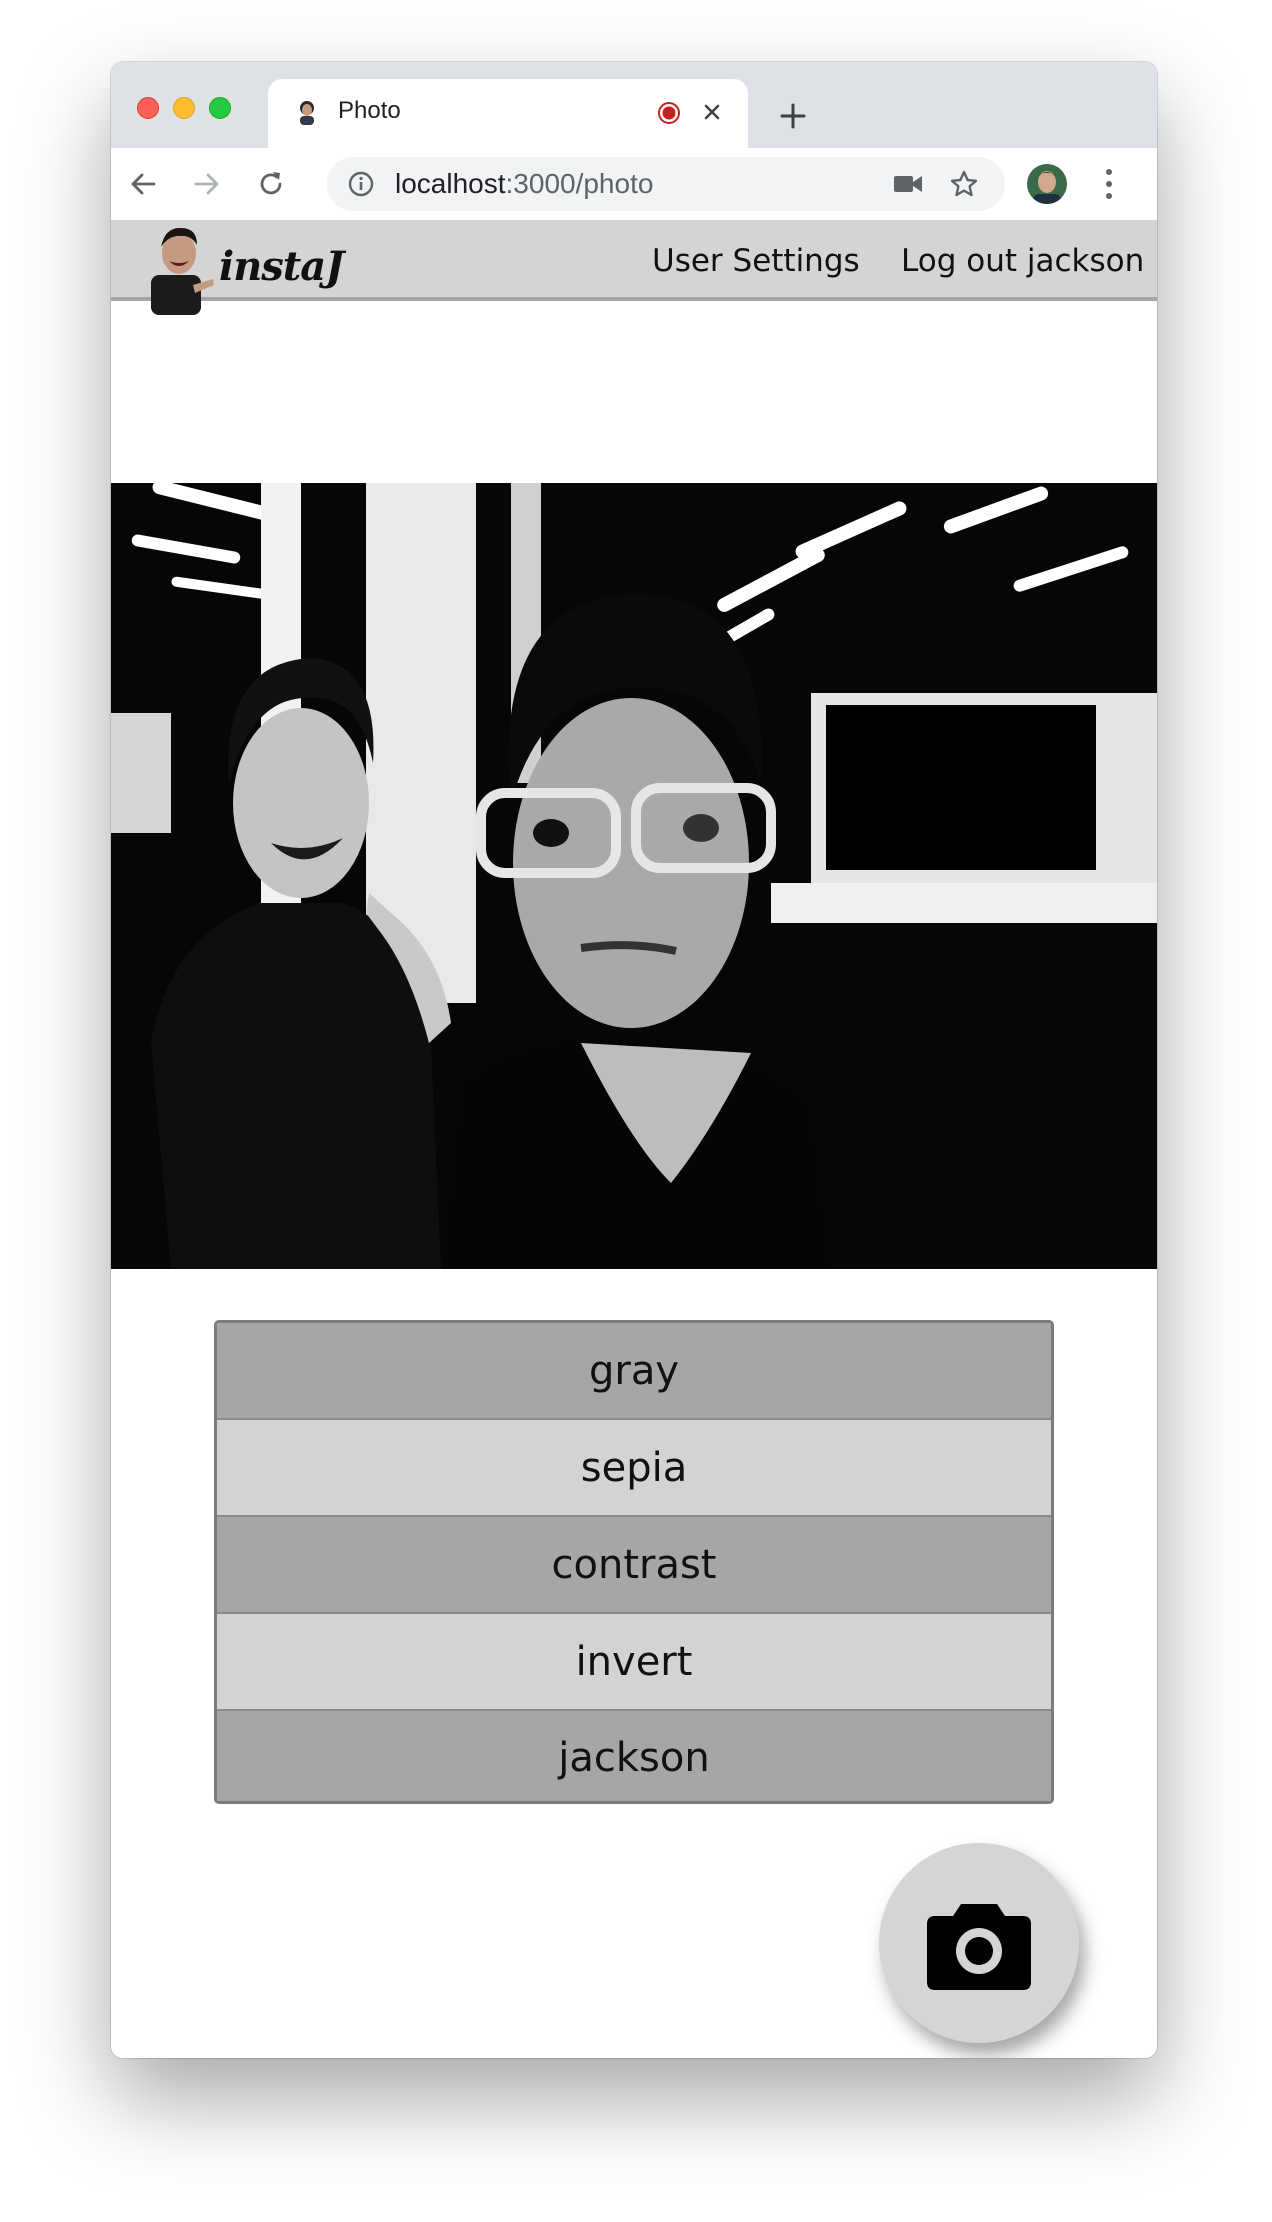 The width and height of the screenshot is (1272, 2222). I want to click on browser-toolbar: localhost:3000/photo, so click(634, 184).